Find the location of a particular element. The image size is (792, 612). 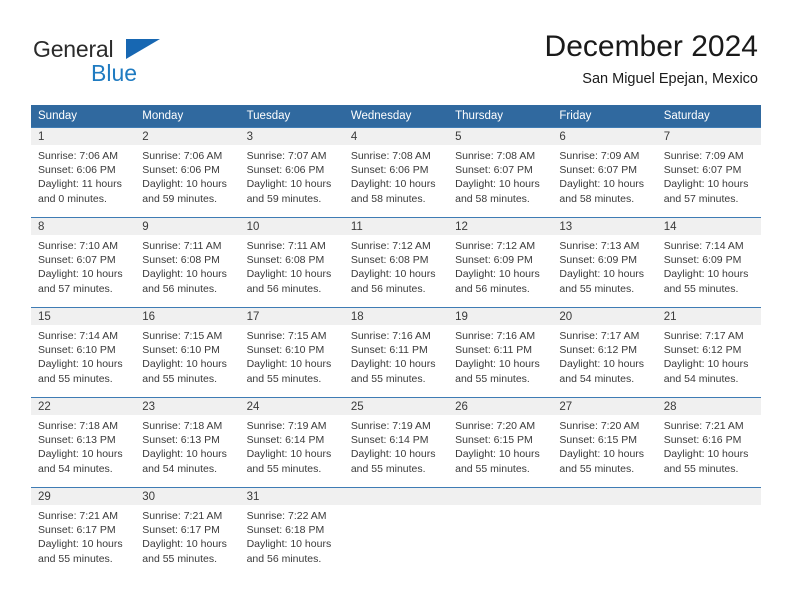

day-number: 26 is located at coordinates (500, 406).